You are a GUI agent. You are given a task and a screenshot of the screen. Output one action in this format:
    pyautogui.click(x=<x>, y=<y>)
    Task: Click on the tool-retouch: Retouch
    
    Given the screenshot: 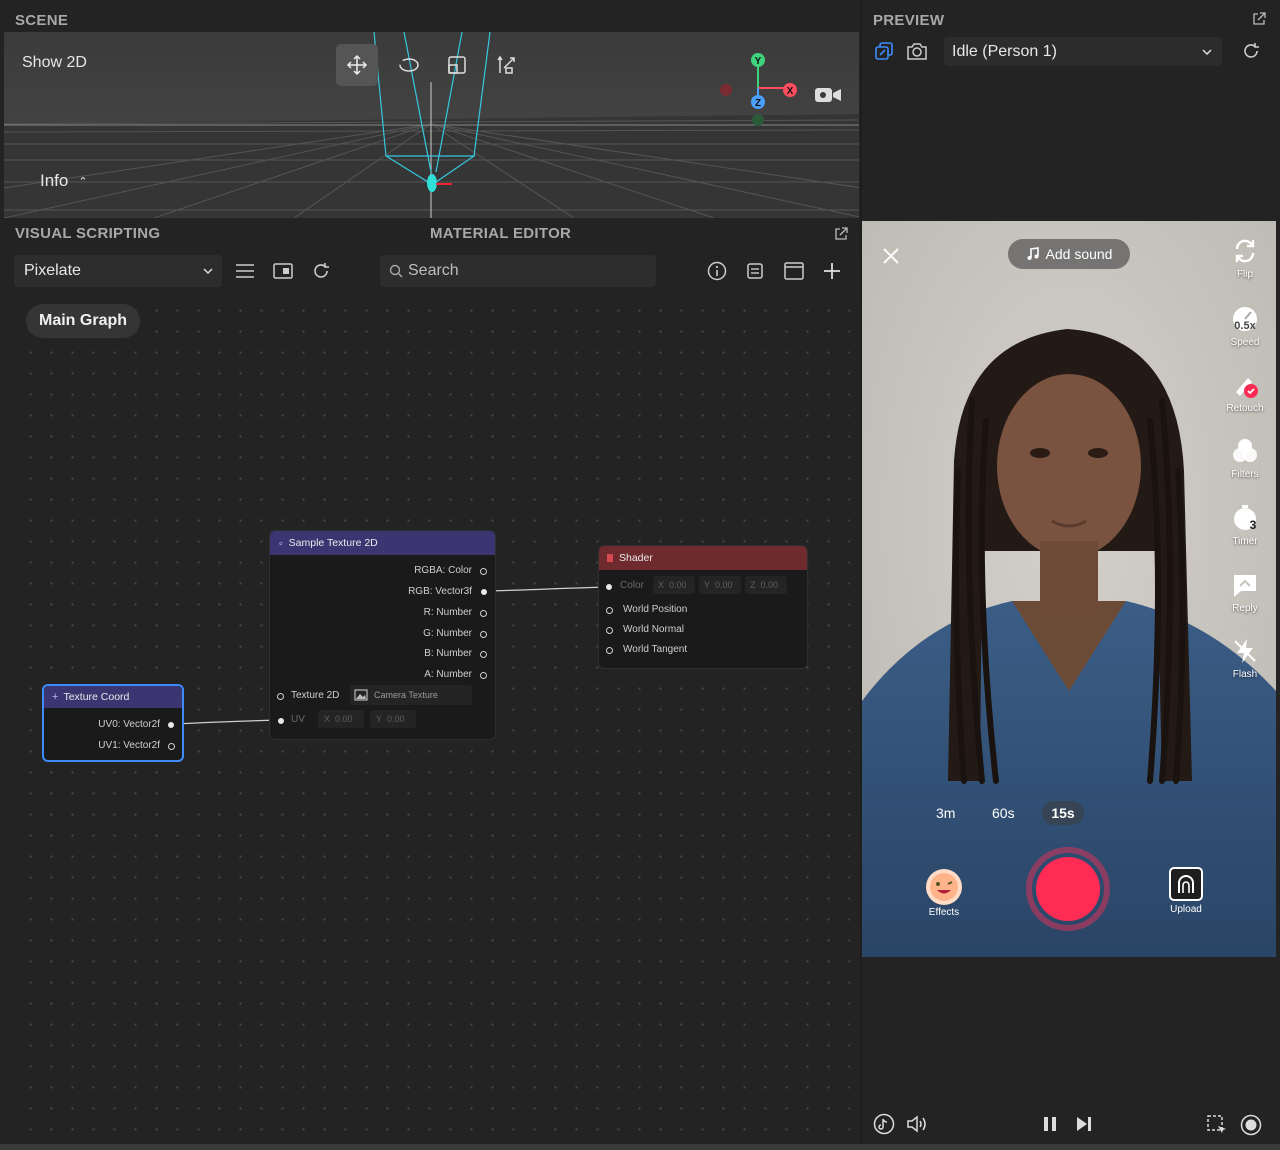 What is the action you would take?
    pyautogui.click(x=1245, y=399)
    